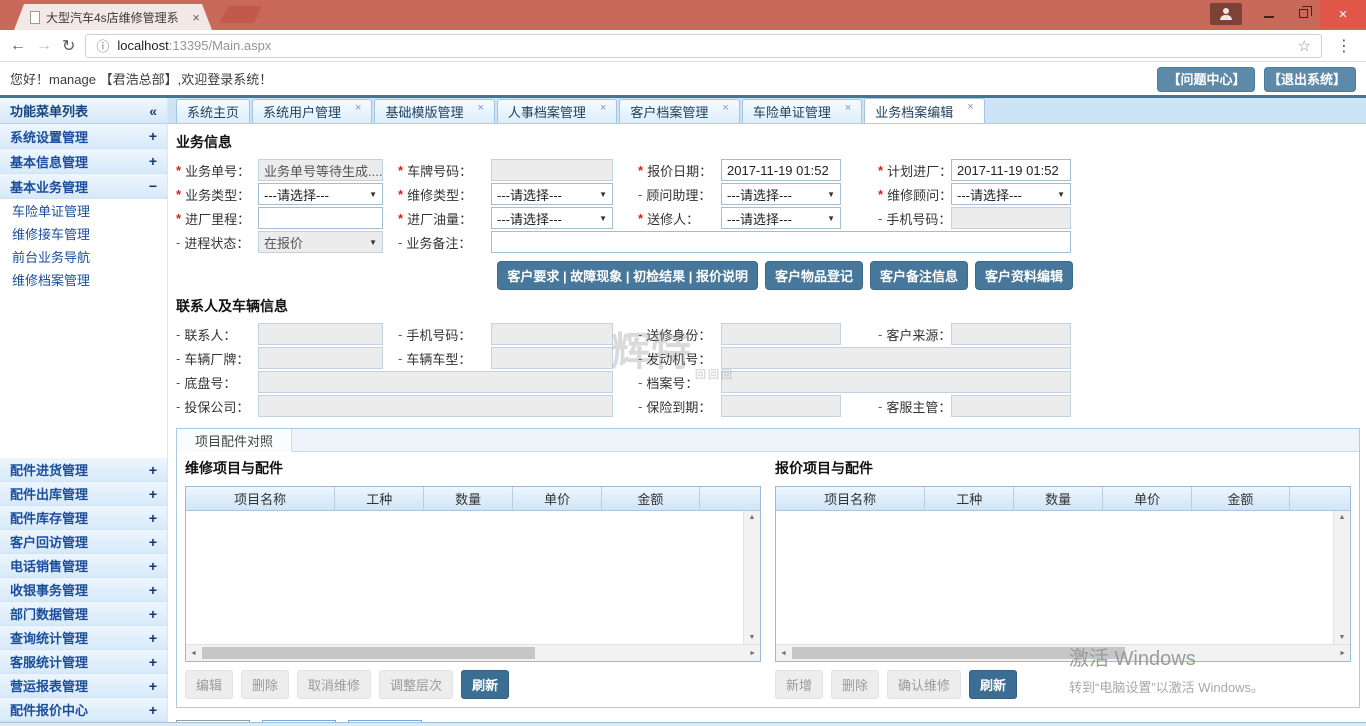 The width and height of the screenshot is (1366, 726). Describe the element at coordinates (83, 590) in the screenshot. I see `sidebar-group: 收银事务管理 +` at that location.